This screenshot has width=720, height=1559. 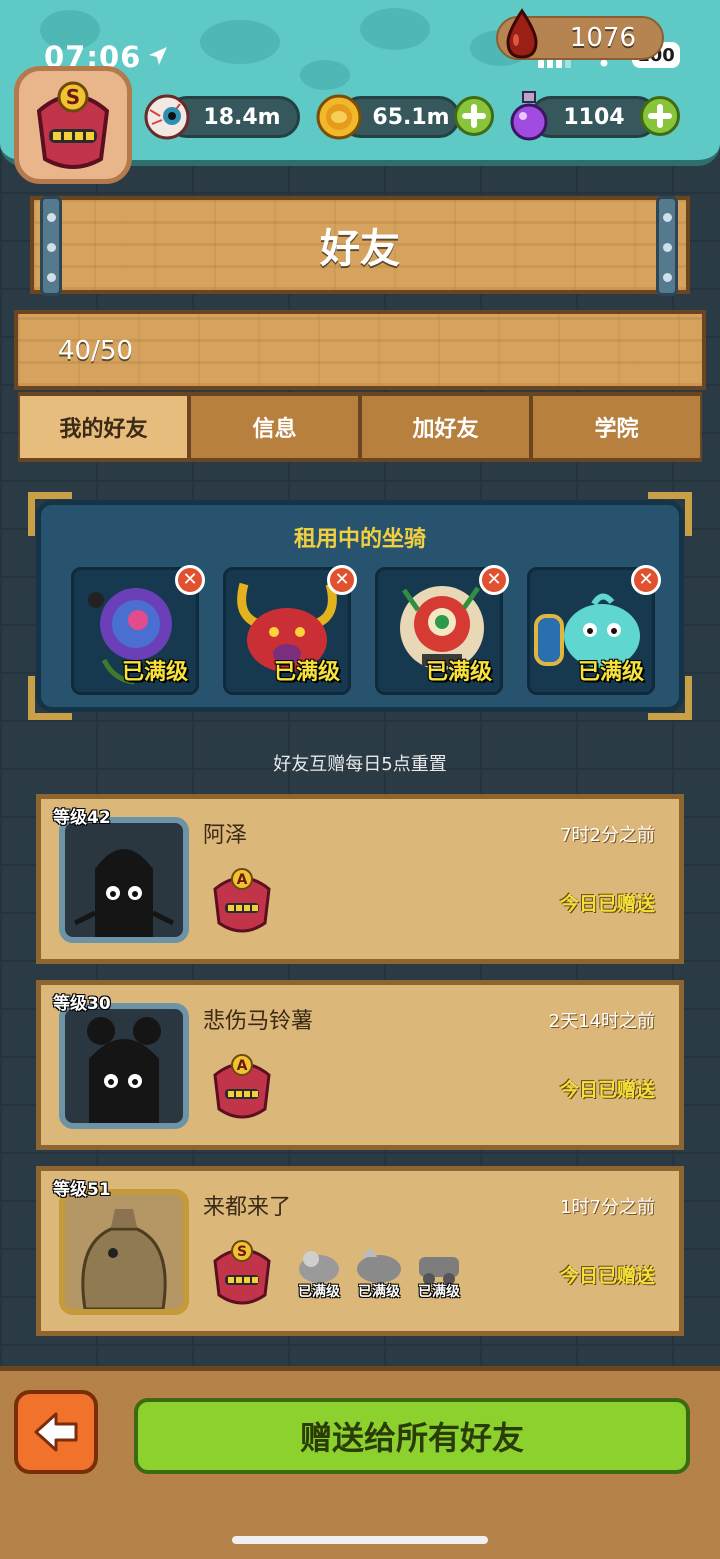 I want to click on tab-add-friend: 加好友, so click(x=445, y=427).